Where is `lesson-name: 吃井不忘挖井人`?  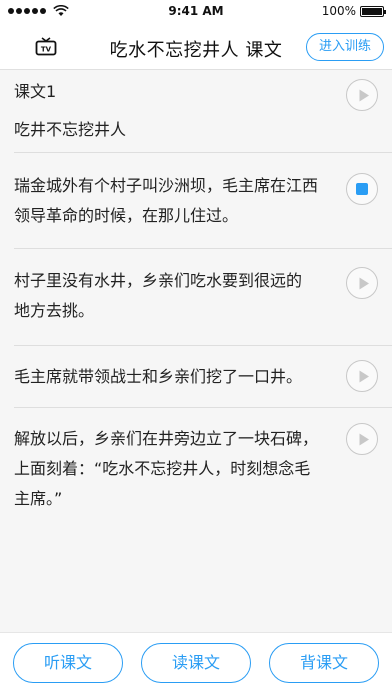 lesson-name: 吃井不忘挖井人 is located at coordinates (70, 129).